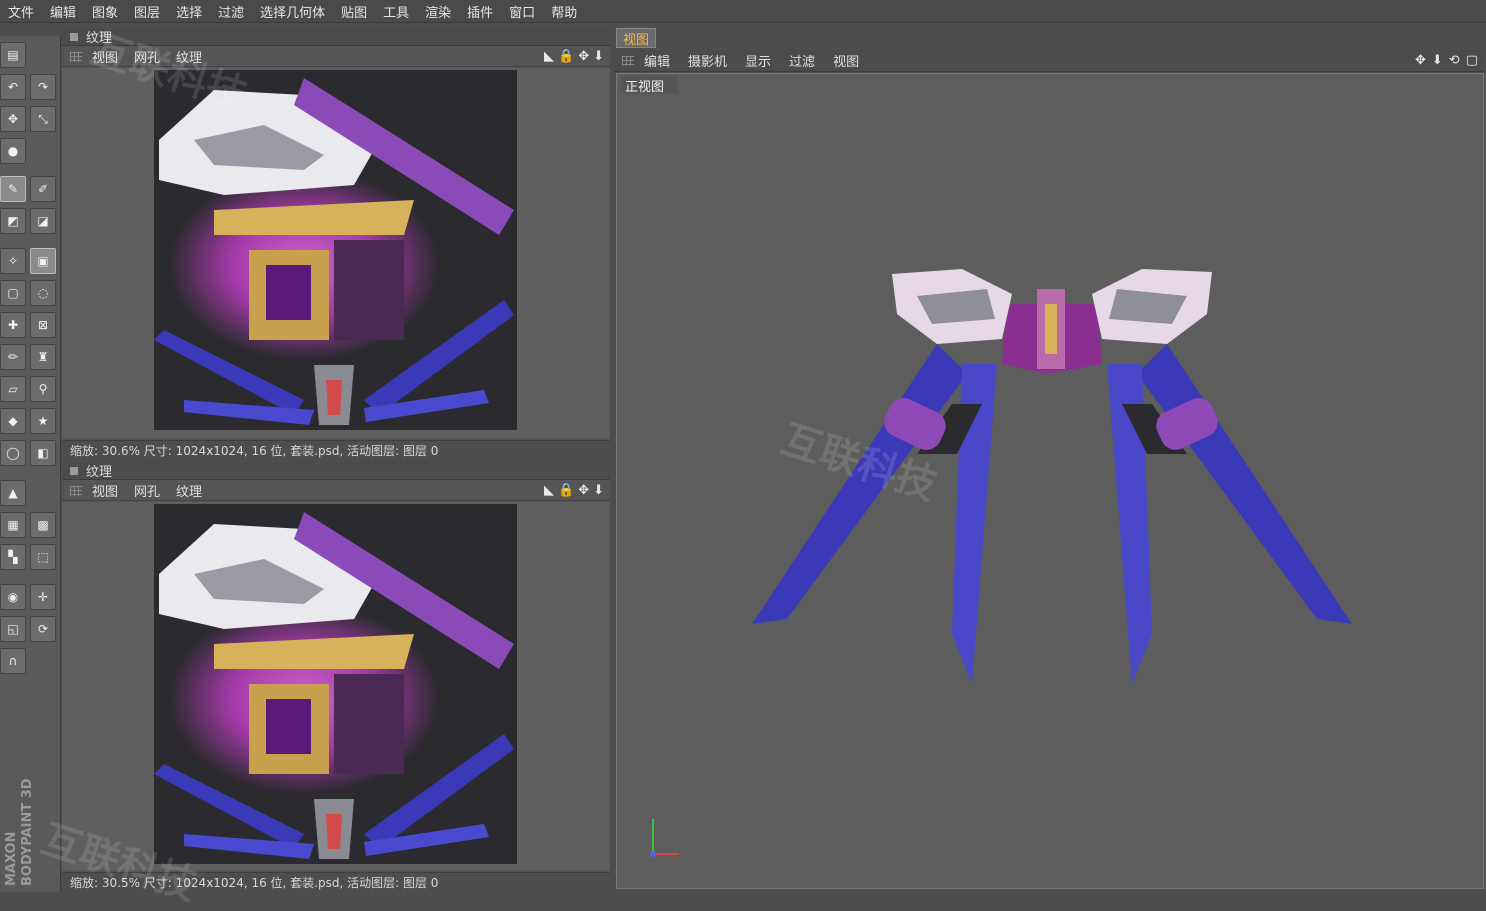 This screenshot has width=1486, height=911. I want to click on menu-select-geometry: 选择几何体, so click(292, 11).